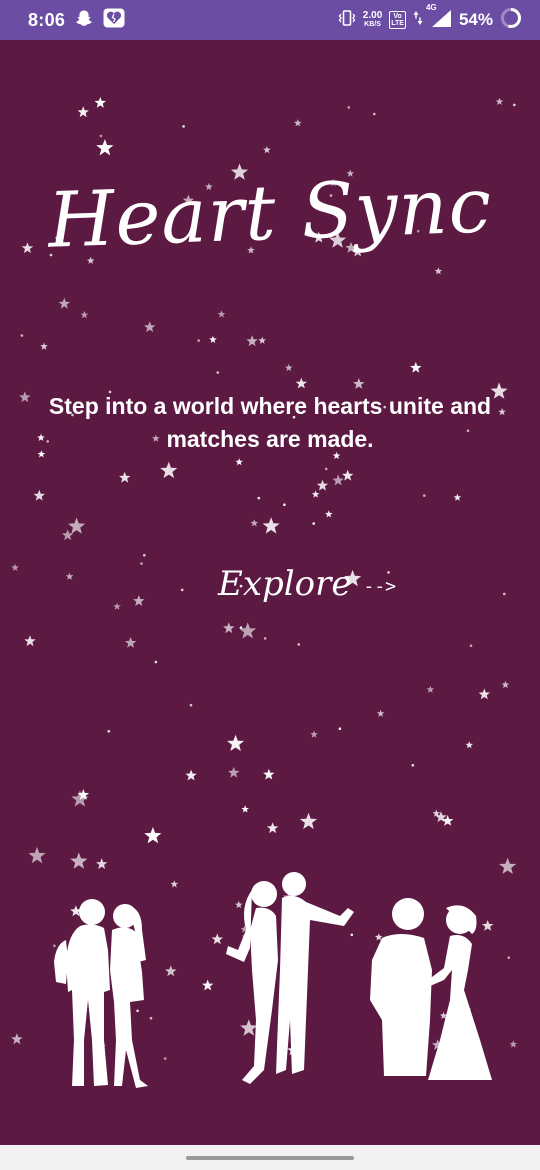 This screenshot has height=1170, width=540. Describe the element at coordinates (397, 23) in the screenshot. I see `volte-bottom-label: LTE` at that location.